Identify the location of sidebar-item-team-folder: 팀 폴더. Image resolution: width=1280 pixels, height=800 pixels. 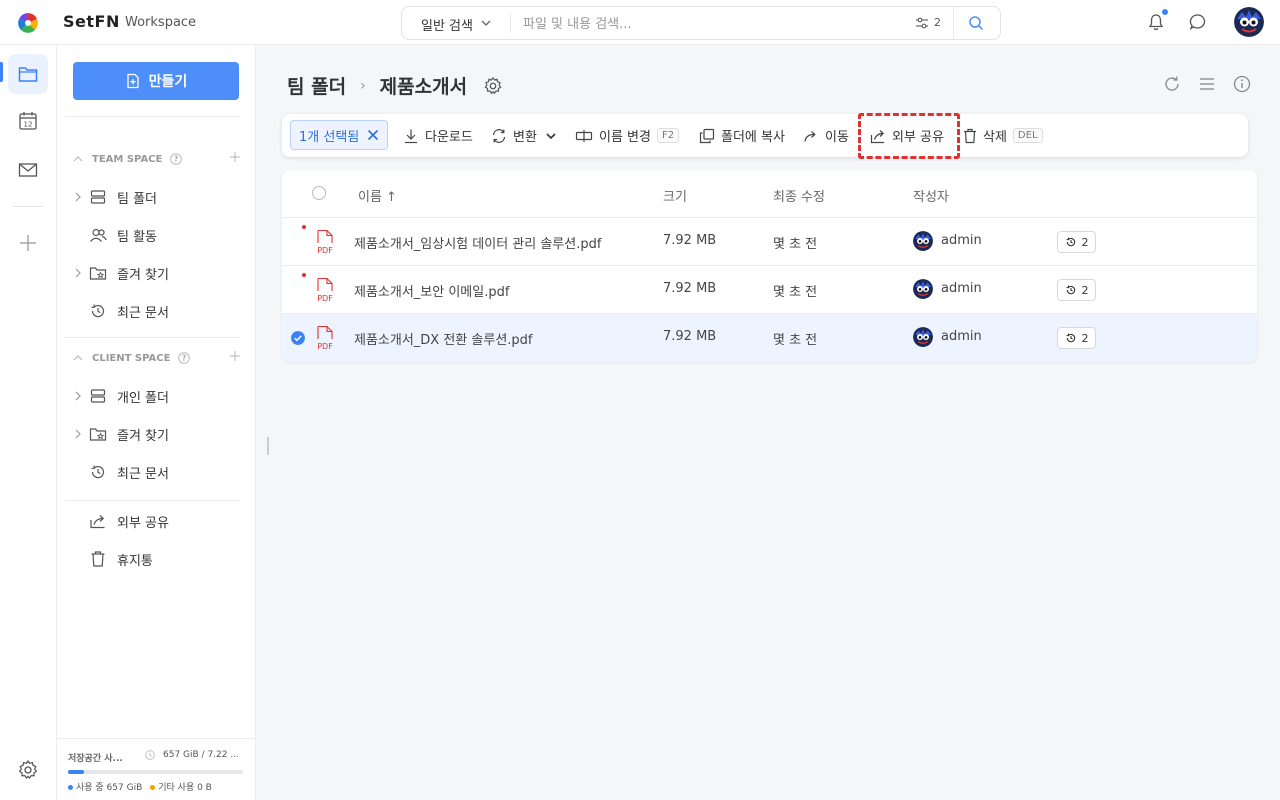
(157, 197).